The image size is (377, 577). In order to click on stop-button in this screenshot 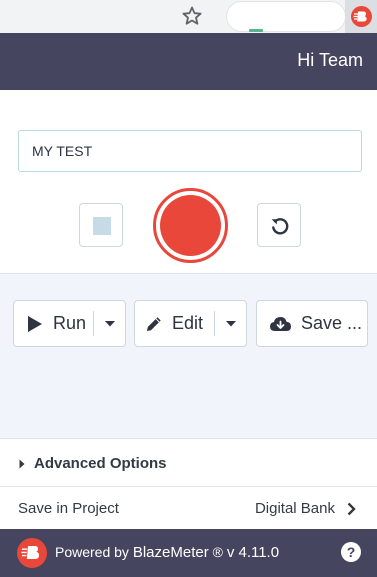, I will do `click(101, 225)`.